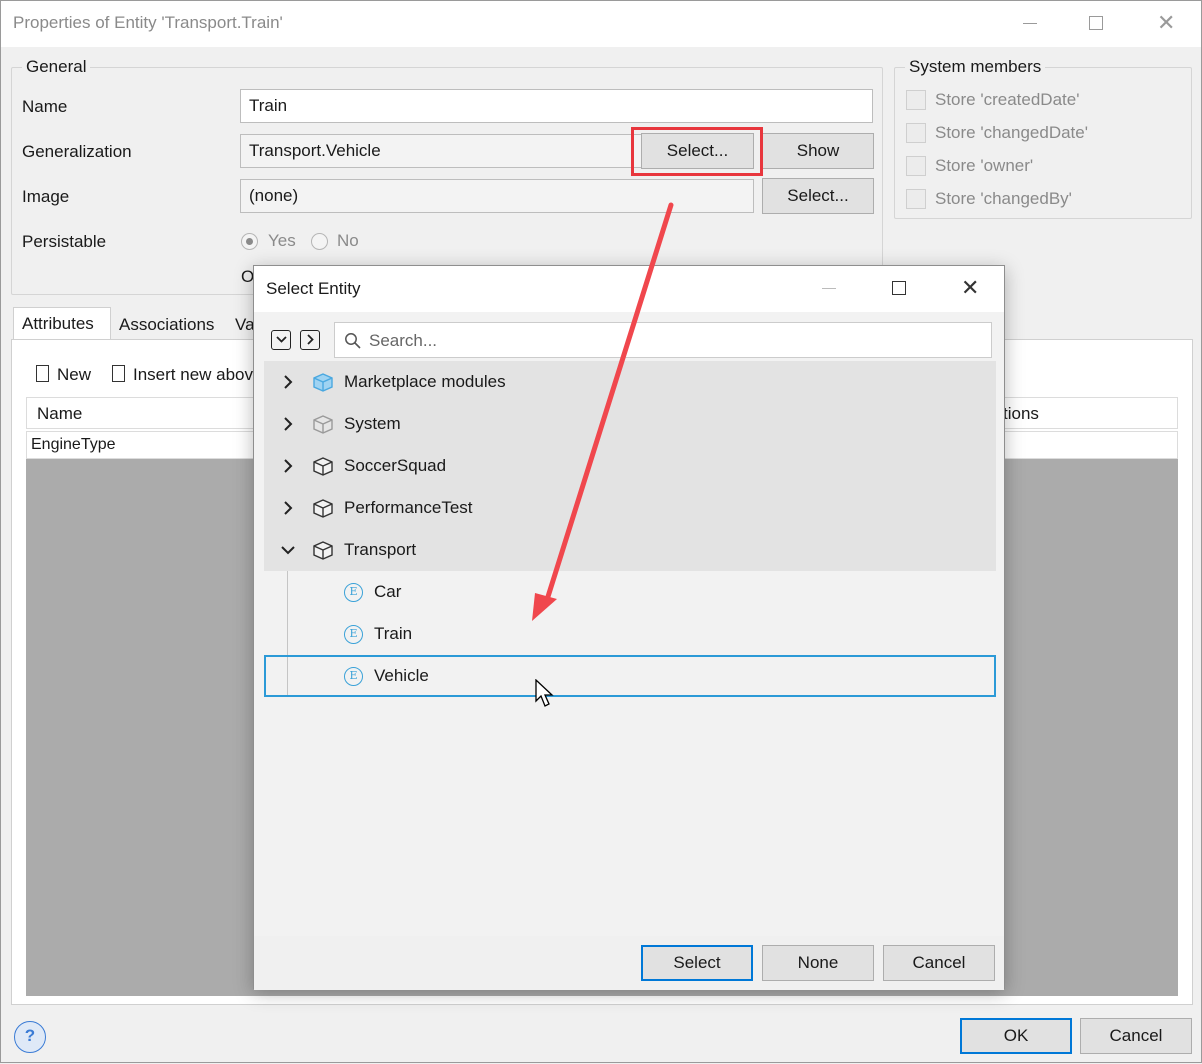 This screenshot has height=1064, width=1202. What do you see at coordinates (1011, 132) in the screenshot?
I see `store-changeddate-label: Store 'changedDate'` at bounding box center [1011, 132].